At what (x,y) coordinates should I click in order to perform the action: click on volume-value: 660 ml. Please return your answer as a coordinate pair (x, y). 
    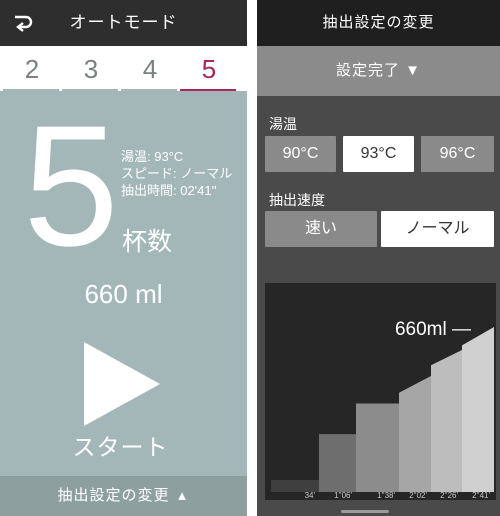
    Looking at the image, I should click on (123, 294).